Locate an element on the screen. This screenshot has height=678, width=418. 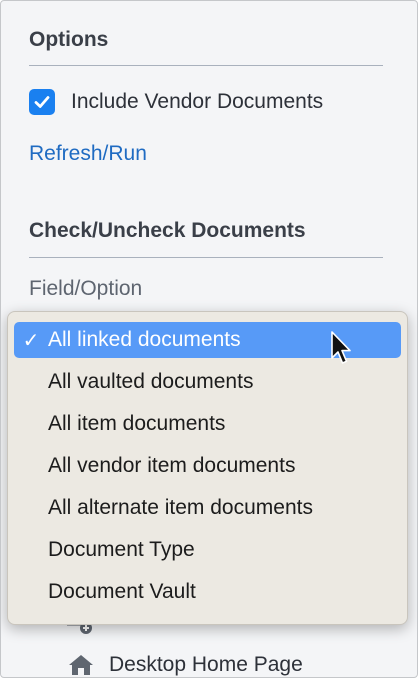
checkmark-icon: ✓ is located at coordinates (31, 340).